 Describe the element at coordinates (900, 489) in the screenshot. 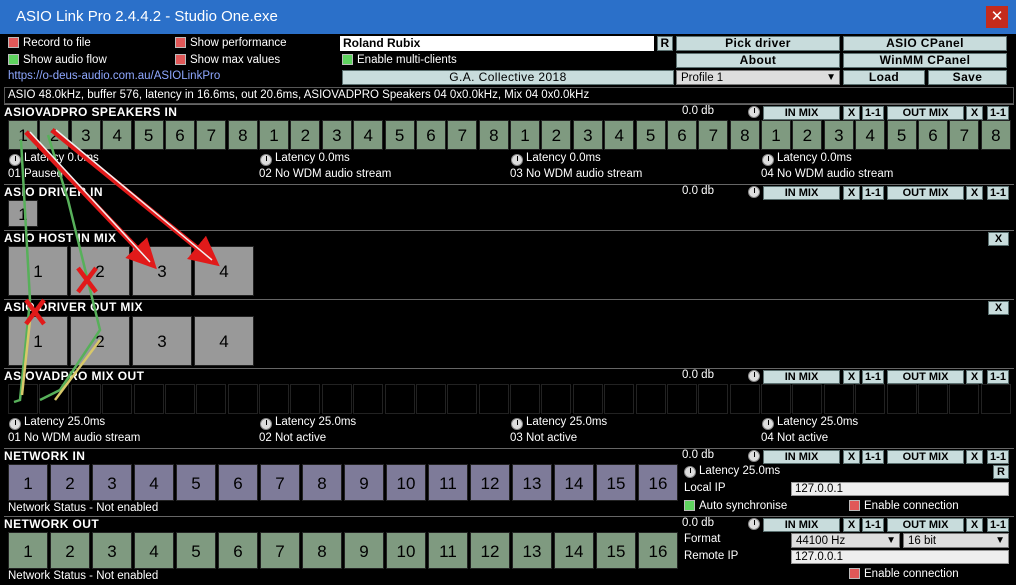

I see `local-ip-field: 127.0.0.1` at that location.